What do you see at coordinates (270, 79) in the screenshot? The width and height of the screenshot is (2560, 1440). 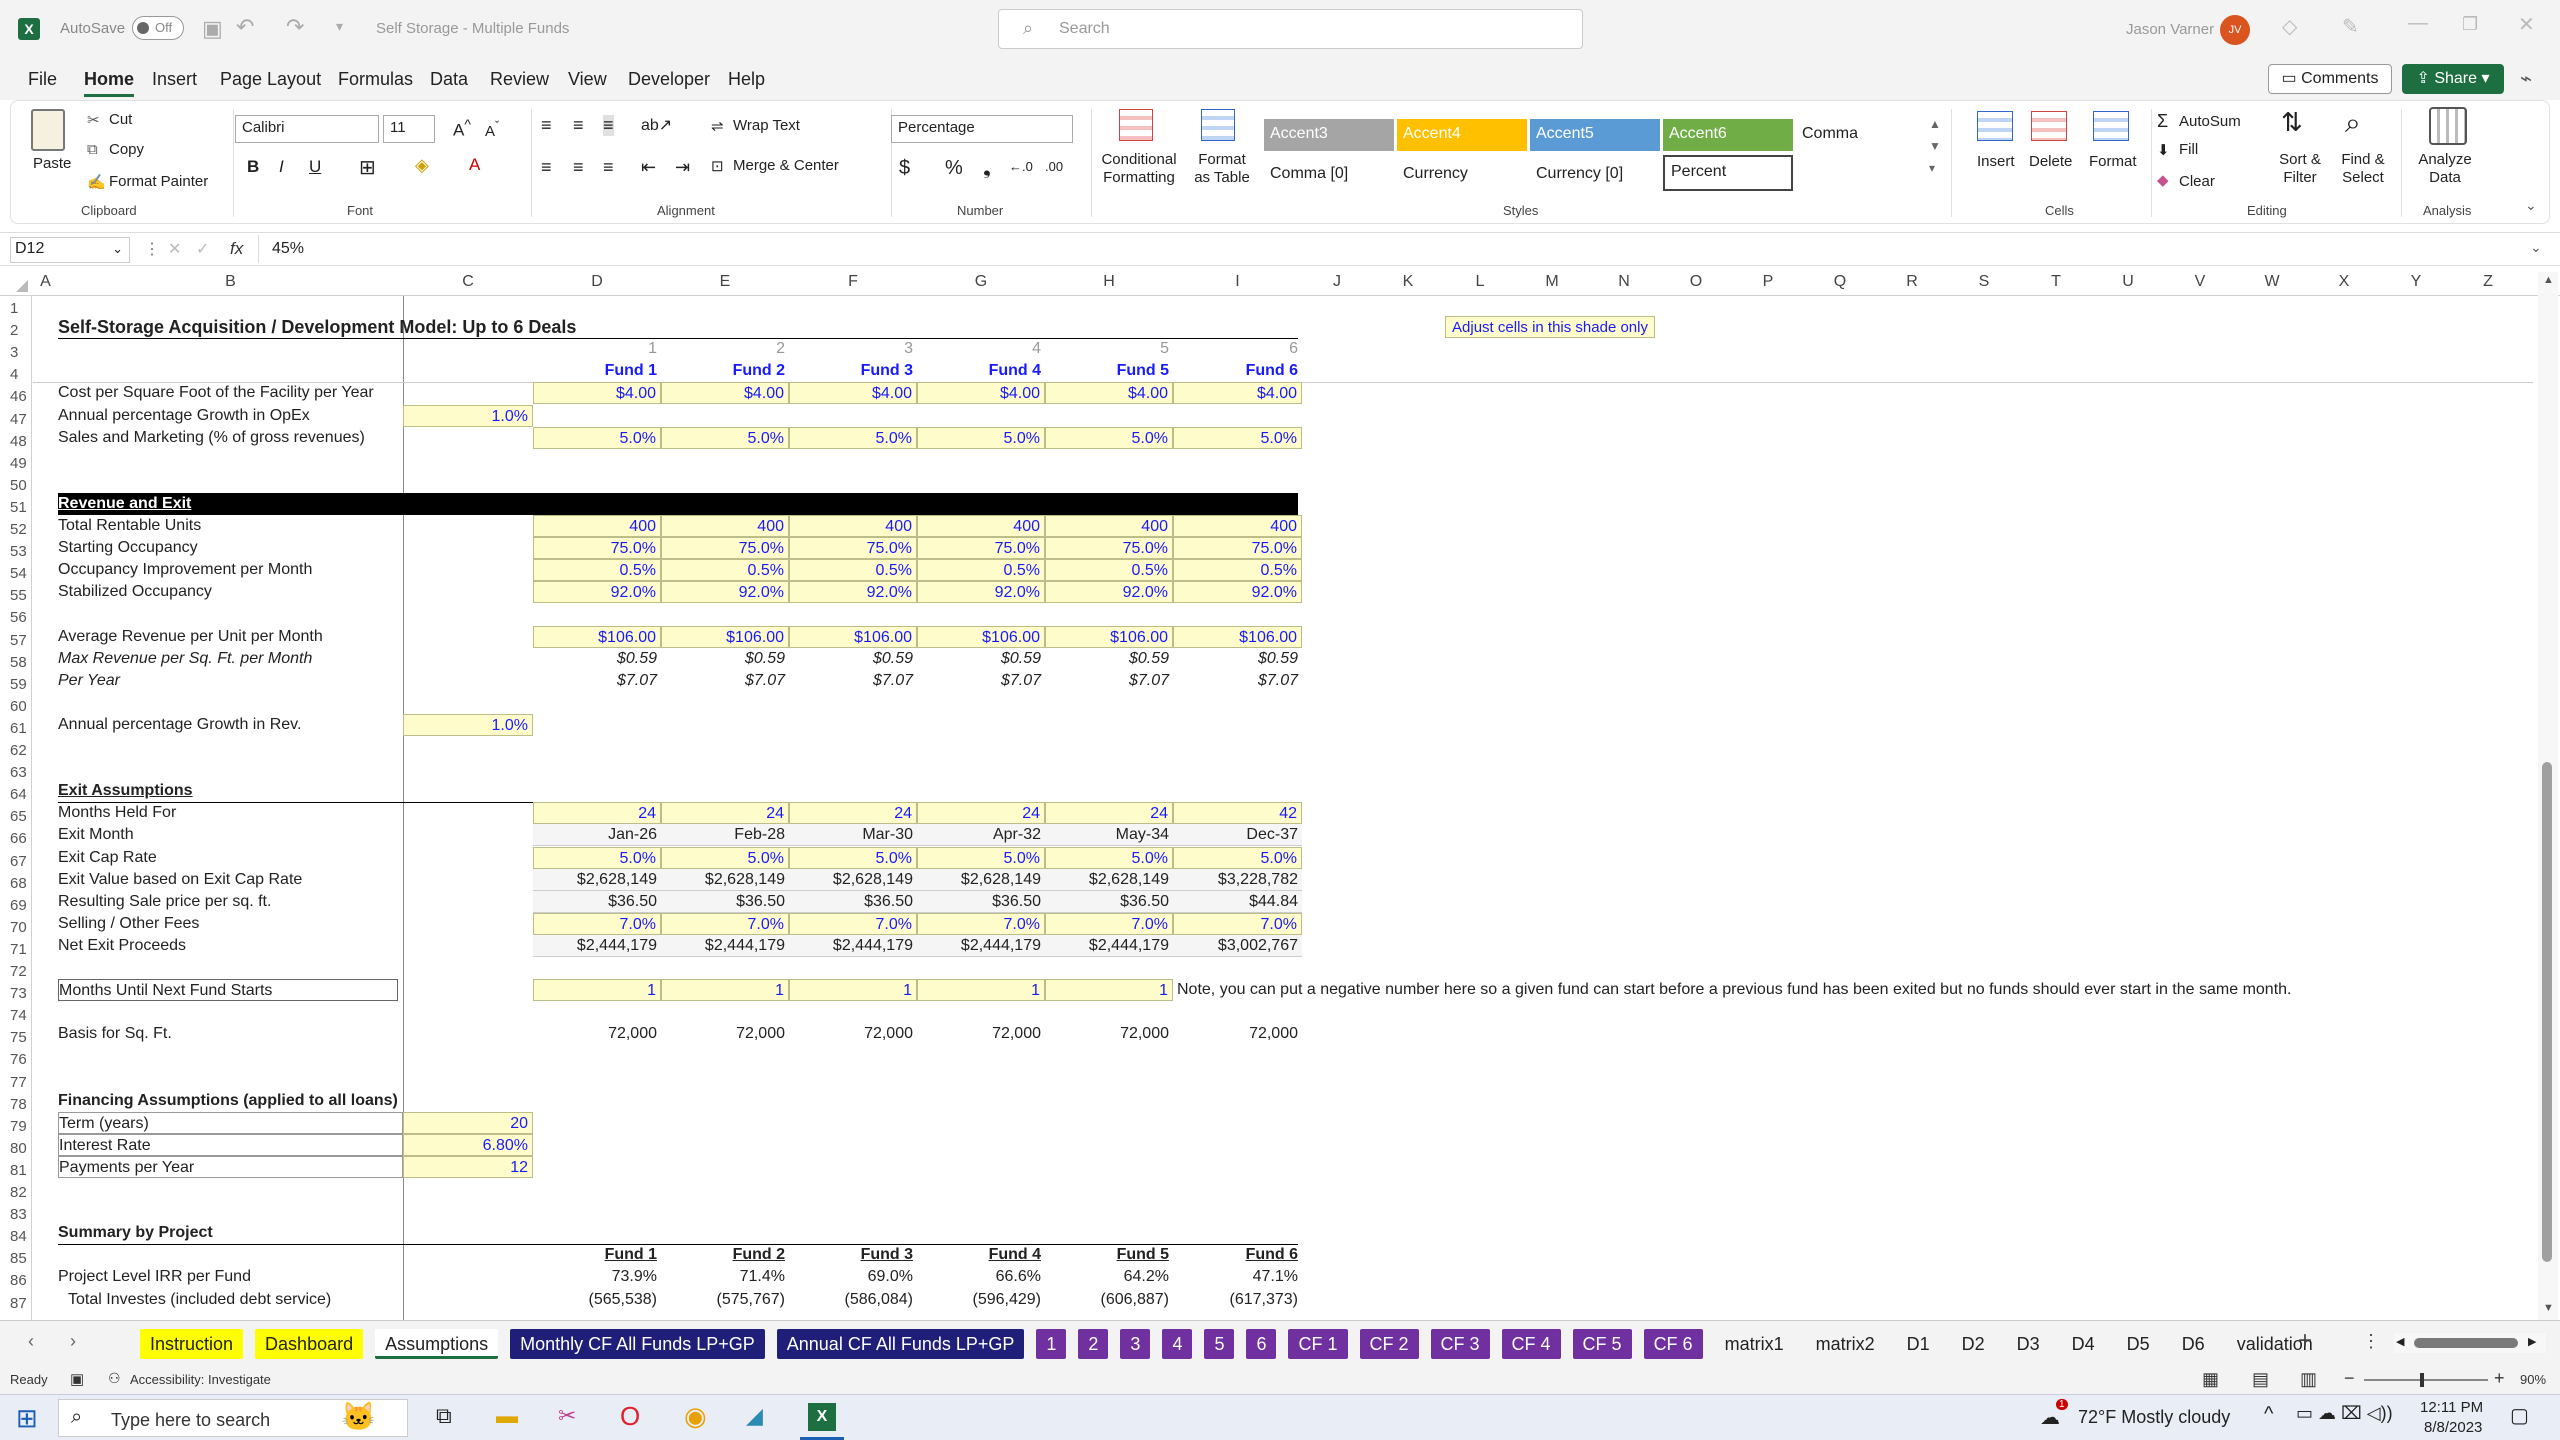 I see `menu-page-layout: Page Layout` at bounding box center [270, 79].